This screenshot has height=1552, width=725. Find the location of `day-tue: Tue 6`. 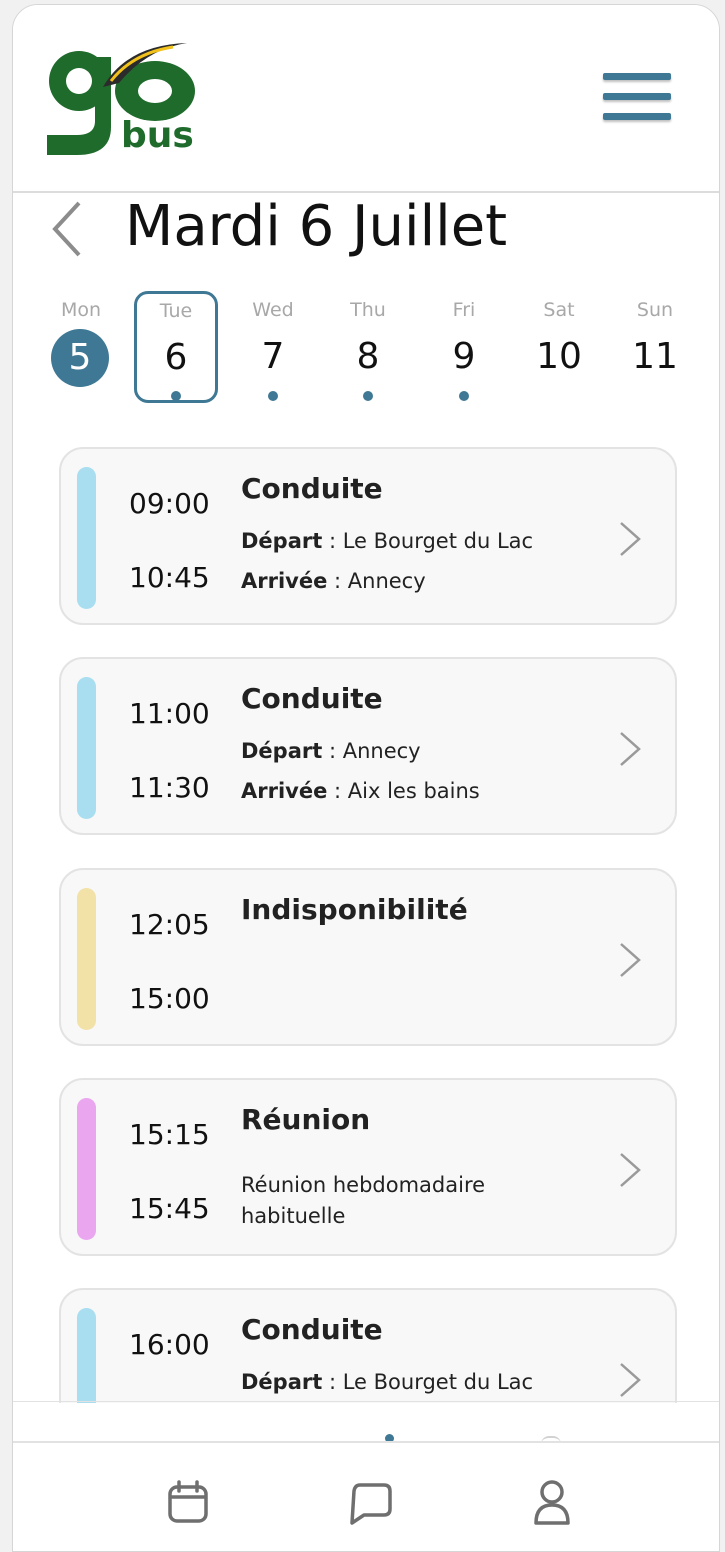

day-tue: Tue 6 is located at coordinates (176, 347).